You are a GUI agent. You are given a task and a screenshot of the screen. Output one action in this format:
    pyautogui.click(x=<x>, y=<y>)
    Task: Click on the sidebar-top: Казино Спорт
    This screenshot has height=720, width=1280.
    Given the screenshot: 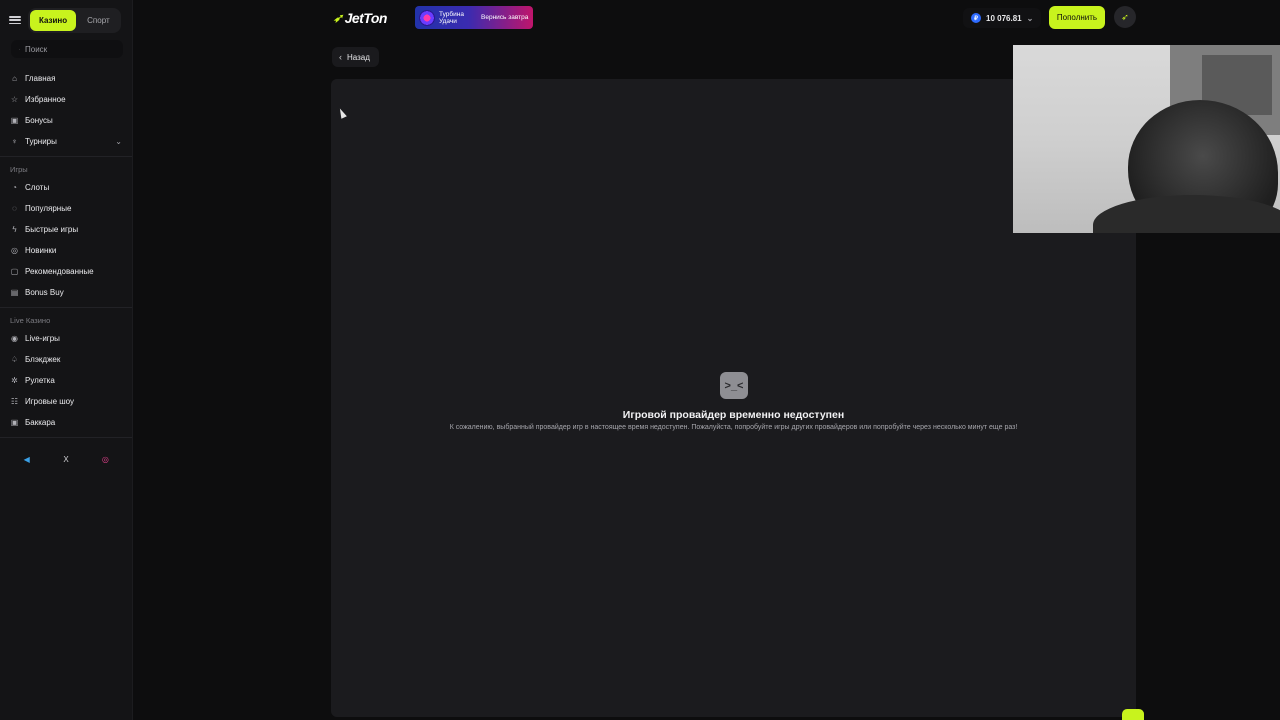 What is the action you would take?
    pyautogui.click(x=66, y=20)
    